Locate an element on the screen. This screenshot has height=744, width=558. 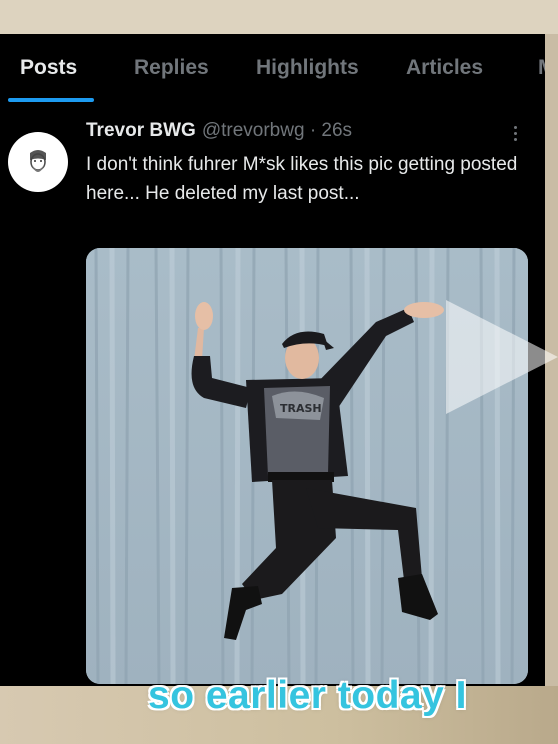
profile-tabs: Posts Replies Highlights Articles M is located at coordinates (272, 69).